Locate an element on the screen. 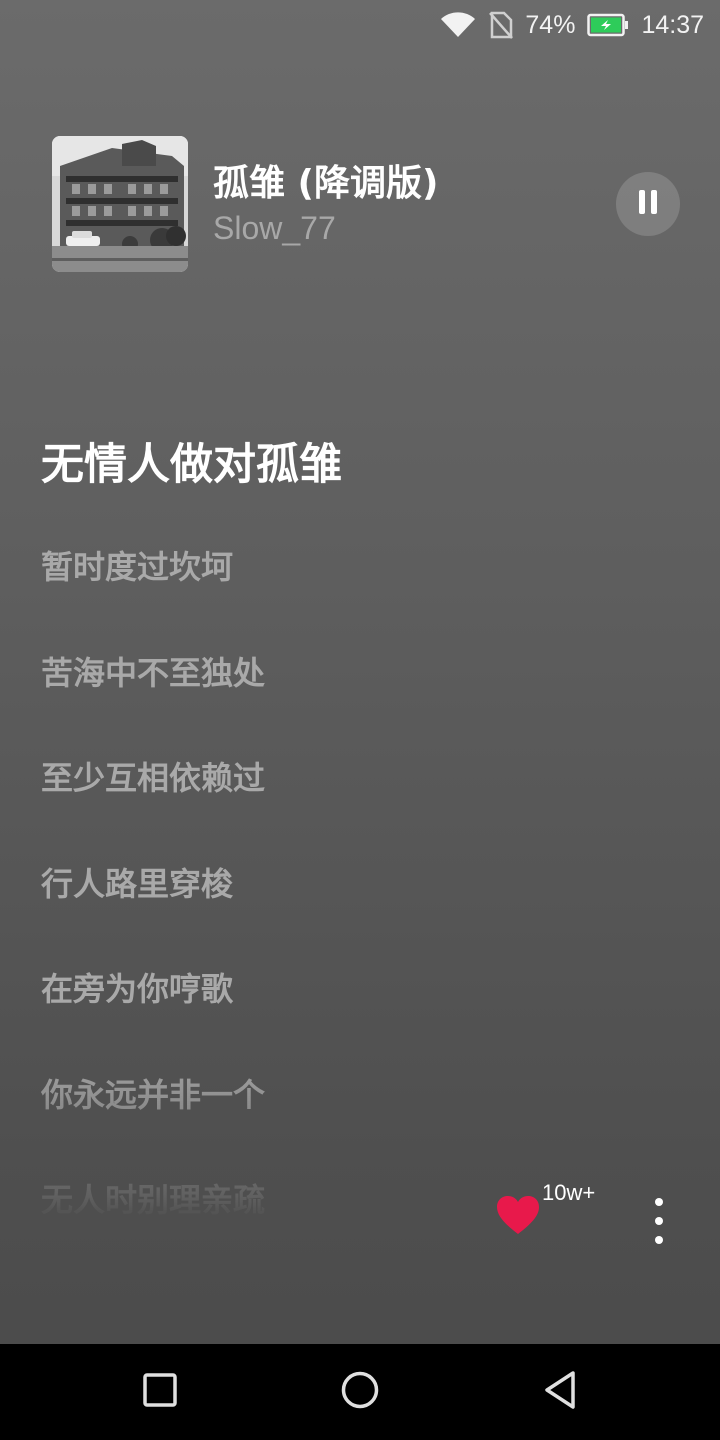  home-icon is located at coordinates (360, 1392).